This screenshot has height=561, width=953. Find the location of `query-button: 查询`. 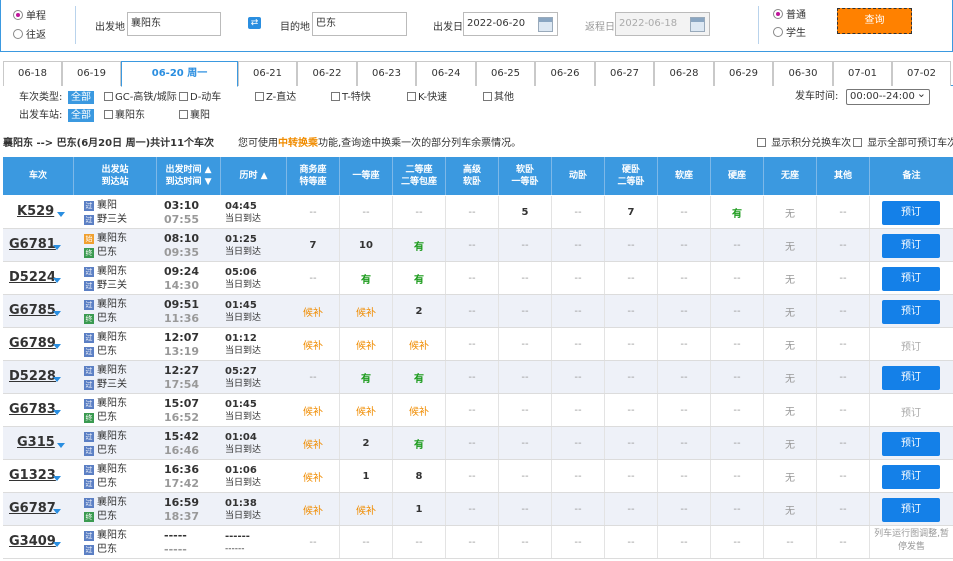

query-button: 查询 is located at coordinates (874, 21).